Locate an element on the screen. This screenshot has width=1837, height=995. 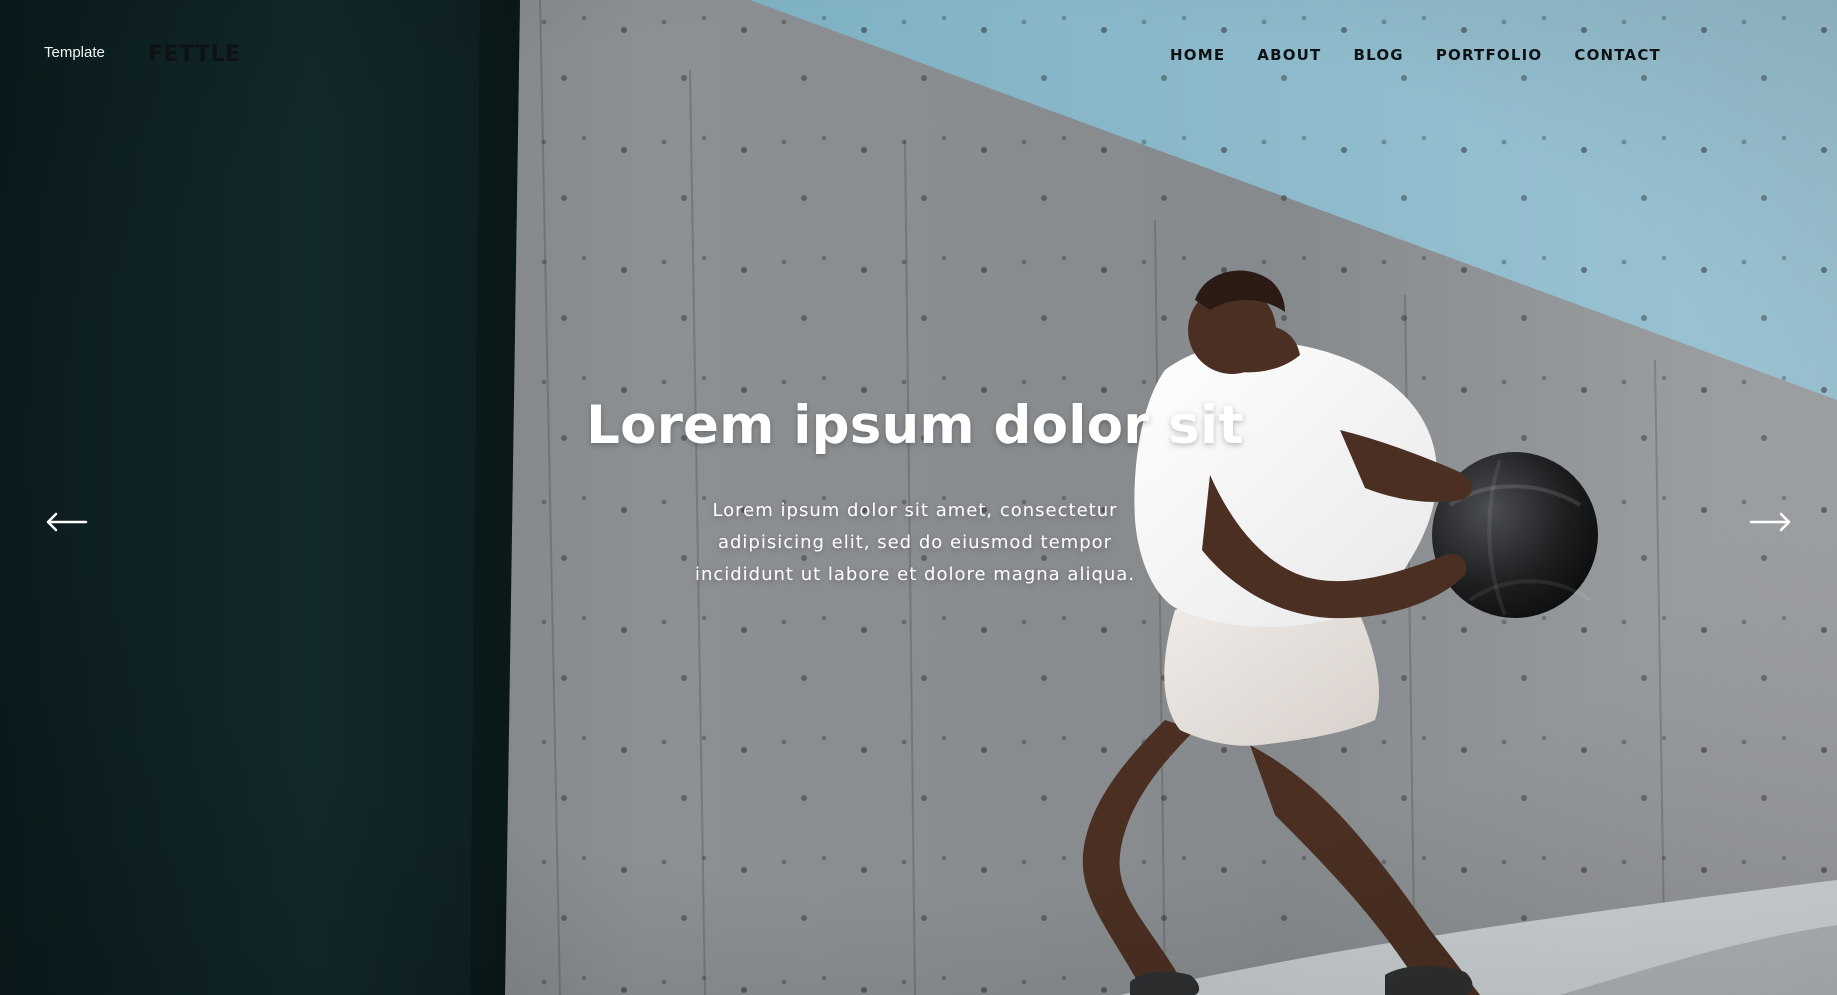
next-slide-button is located at coordinates (1771, 522).